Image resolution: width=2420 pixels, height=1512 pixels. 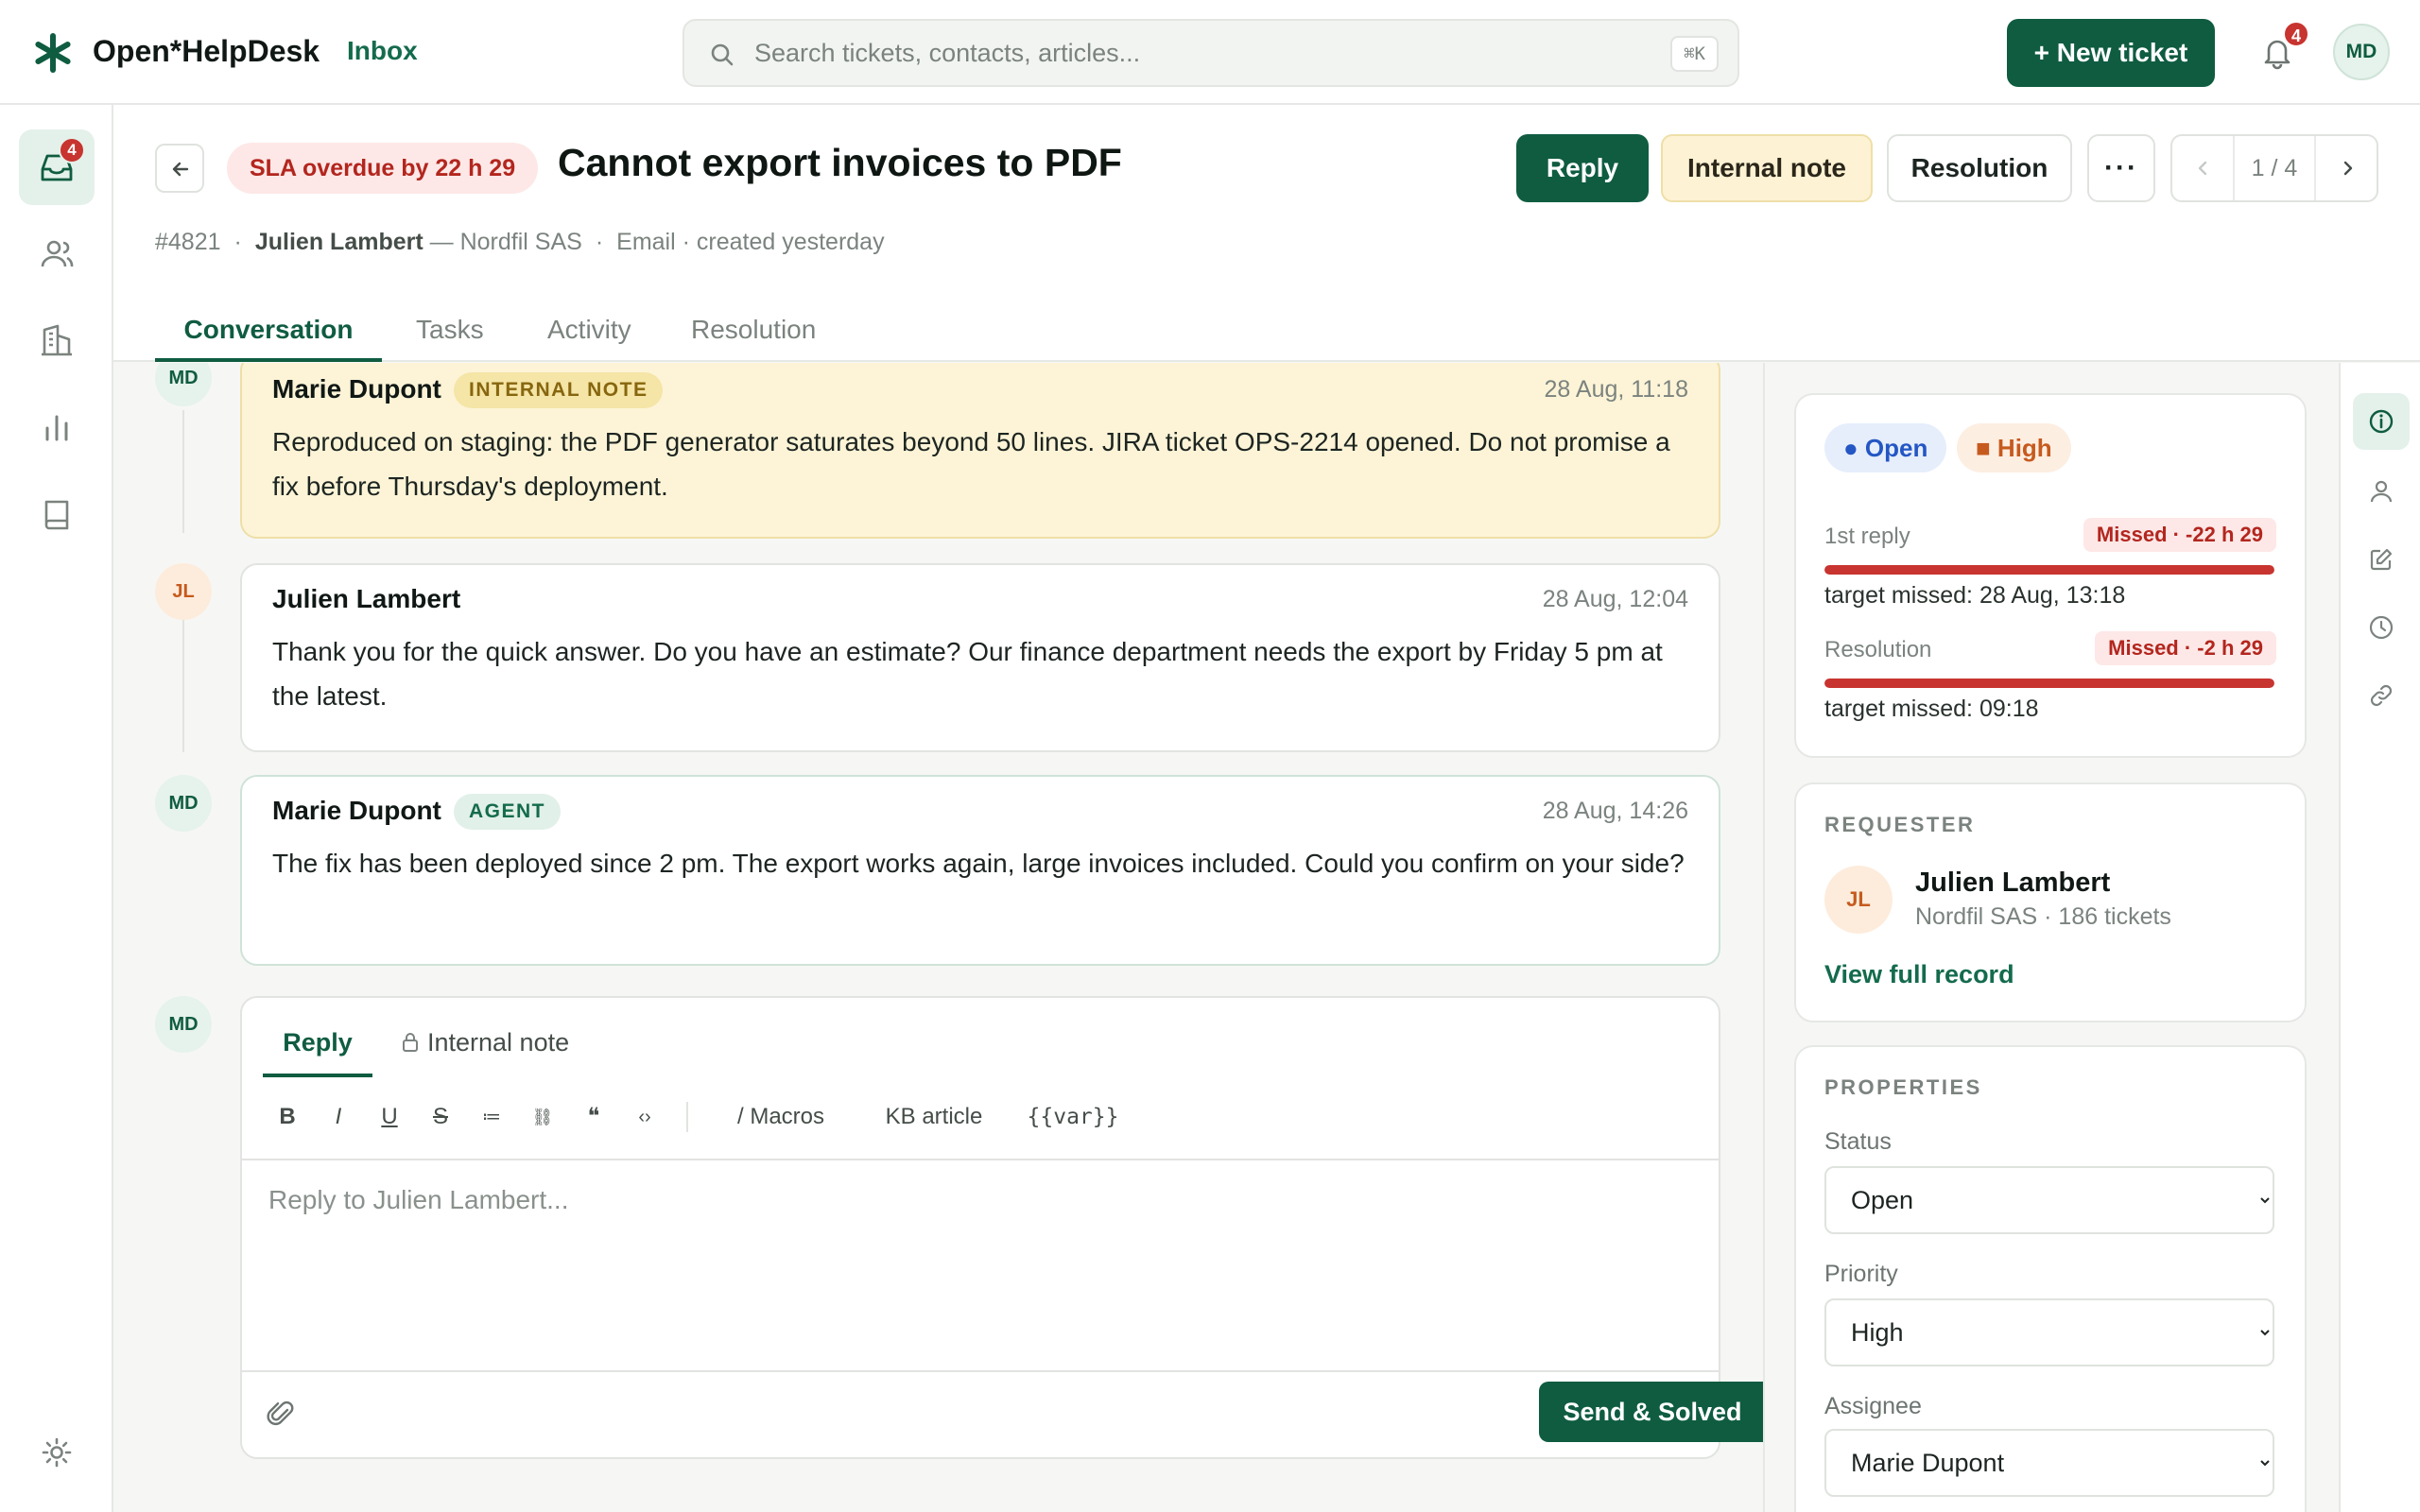 I want to click on nav-companies, so click(x=57, y=341).